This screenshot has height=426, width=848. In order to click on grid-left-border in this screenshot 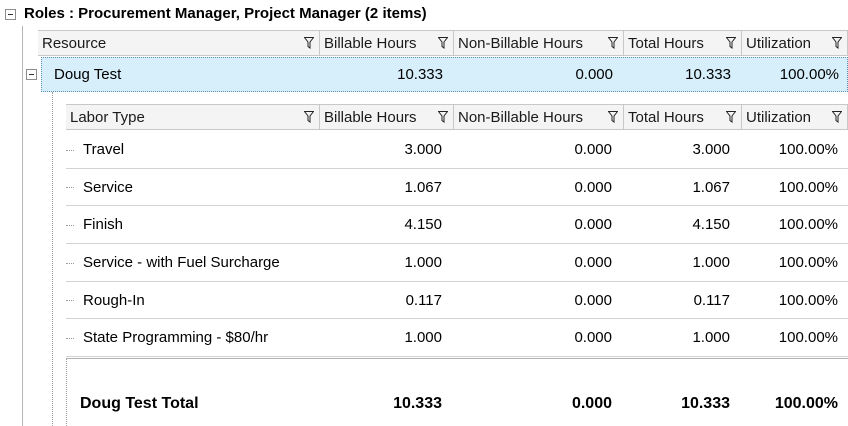, I will do `click(22, 226)`.